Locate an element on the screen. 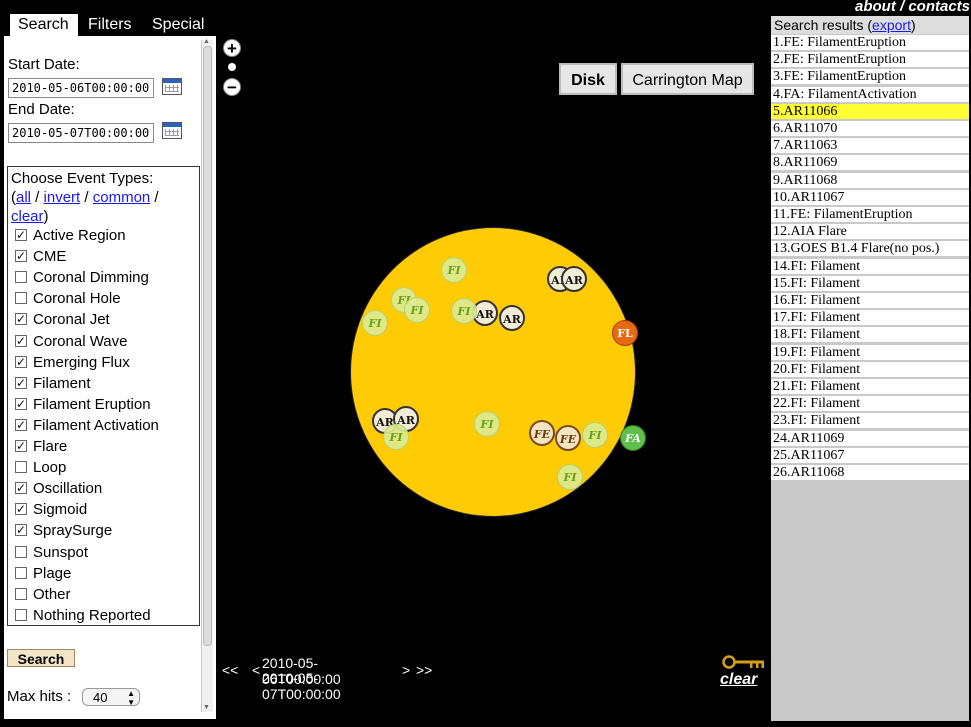  key-icon is located at coordinates (744, 662).